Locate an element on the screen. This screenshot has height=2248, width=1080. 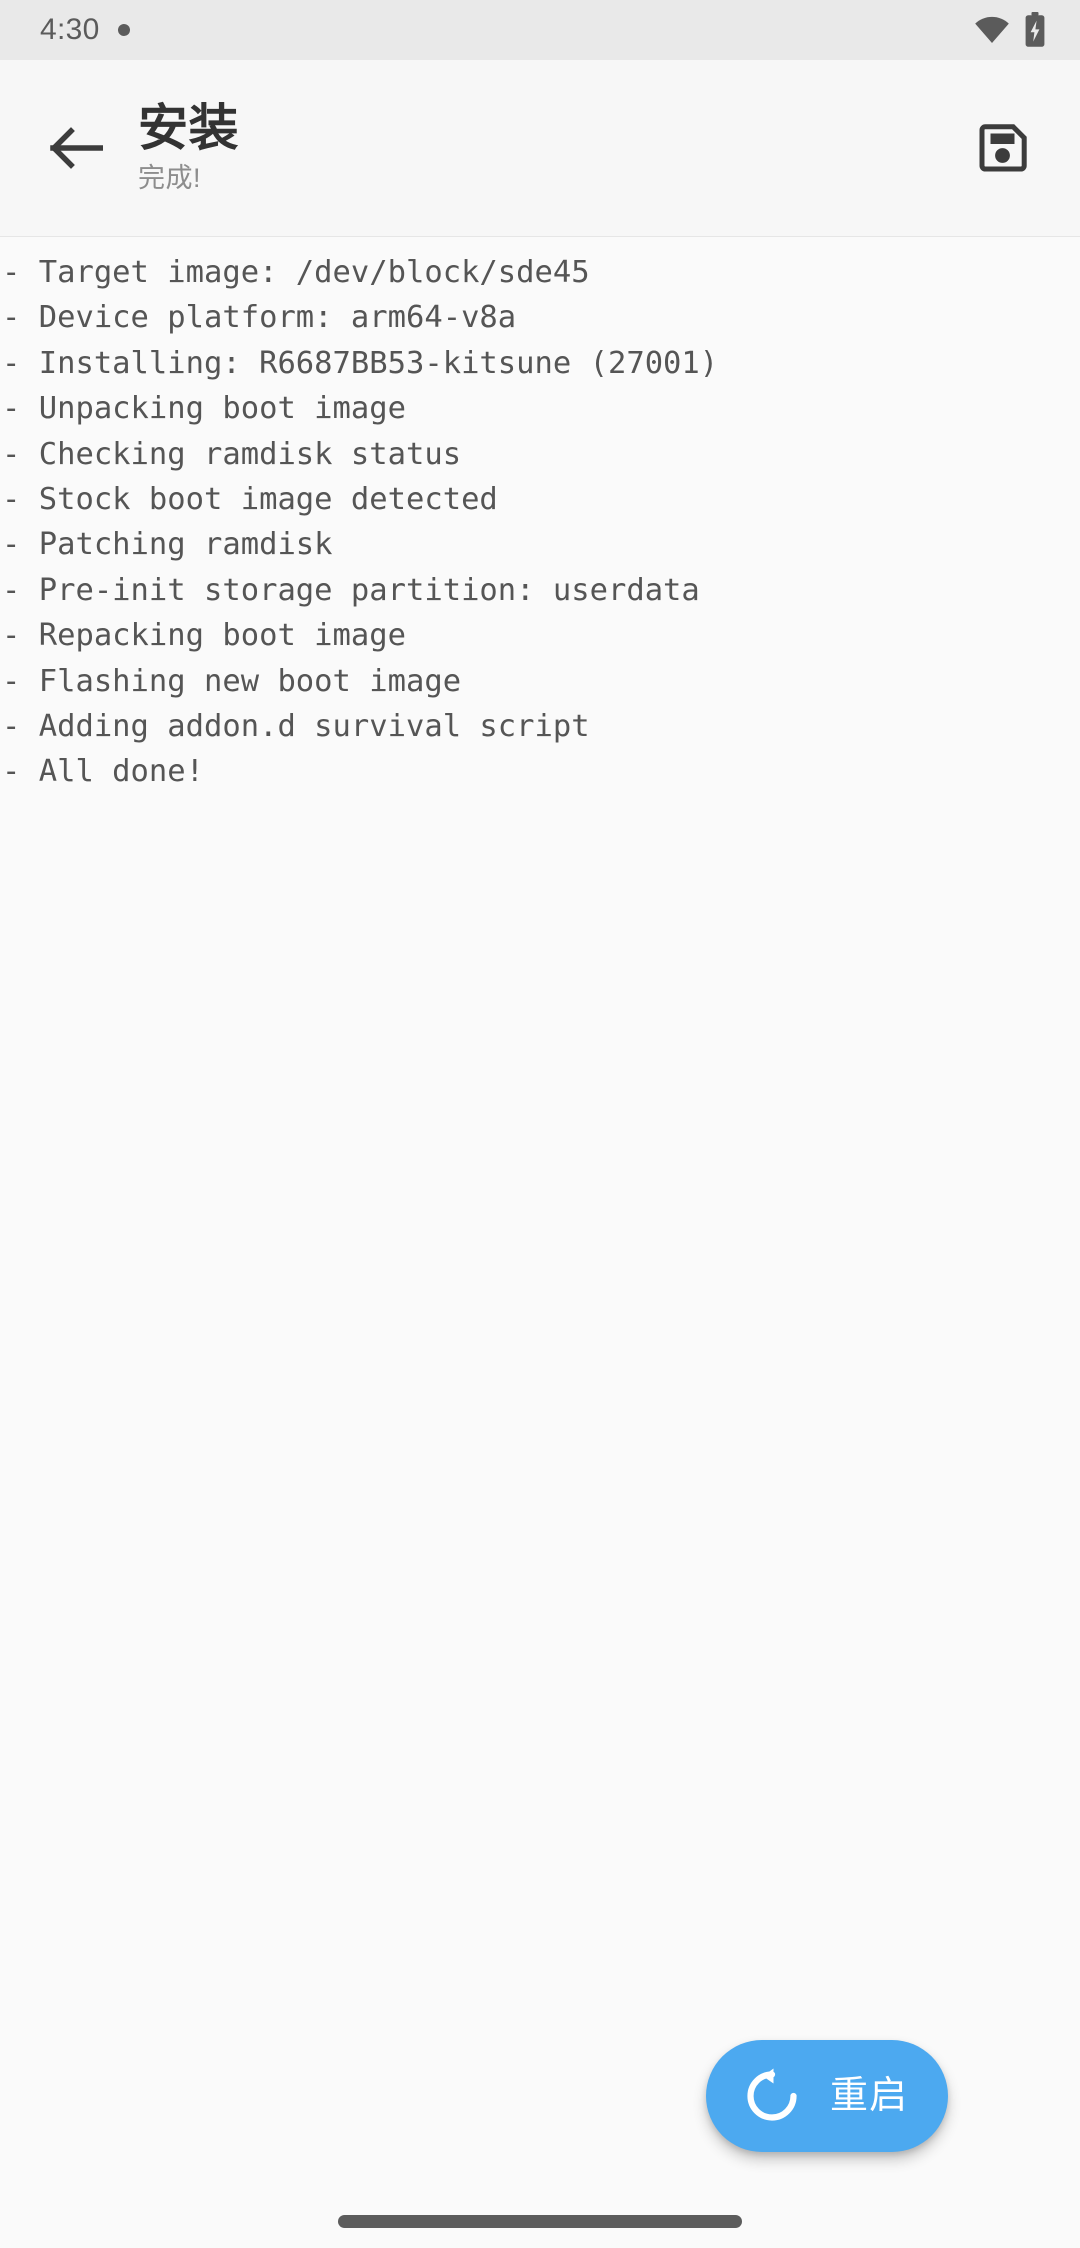
arrow-left-icon is located at coordinates (76, 148).